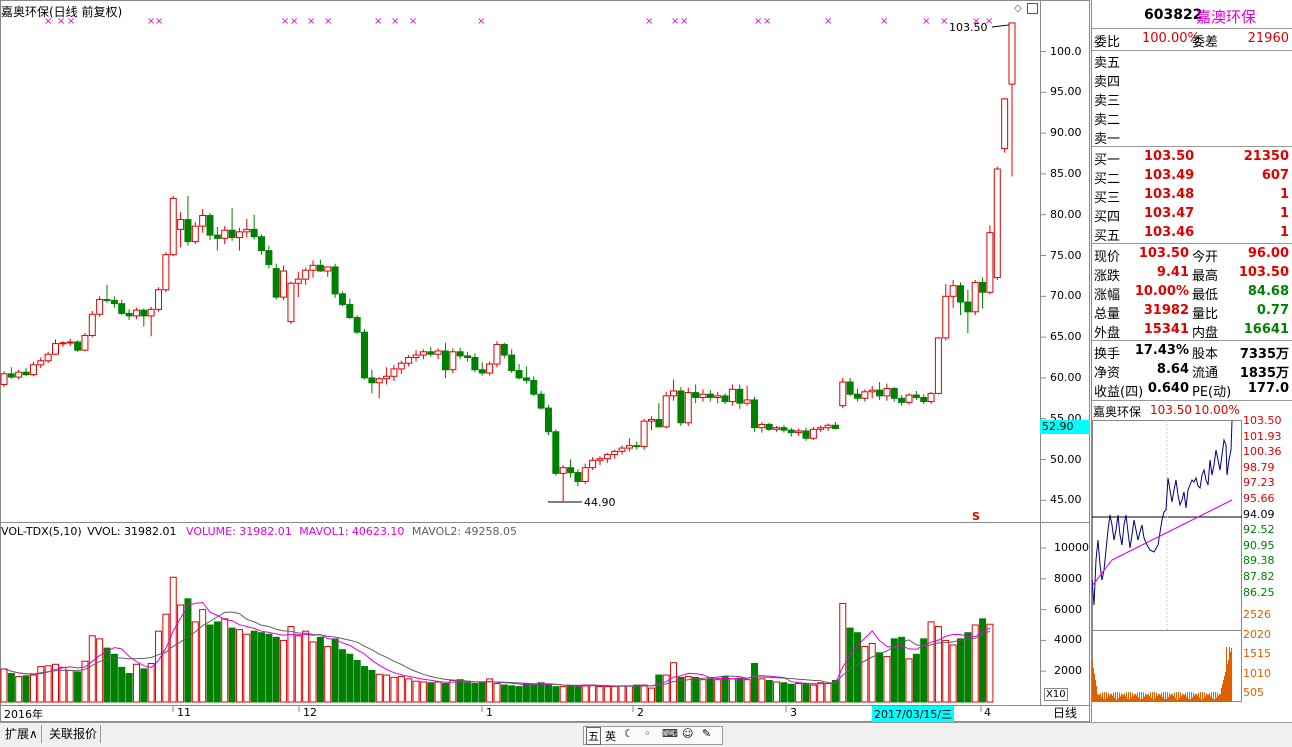 The width and height of the screenshot is (1292, 747). I want to click on stat-value: 10.00%, so click(1161, 291).